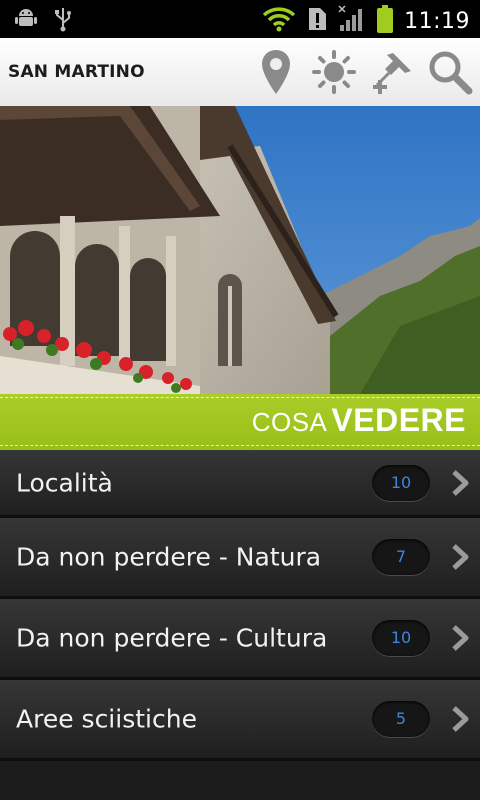 Image resolution: width=480 pixels, height=800 pixels. What do you see at coordinates (334, 72) in the screenshot?
I see `weather-sun-icon` at bounding box center [334, 72].